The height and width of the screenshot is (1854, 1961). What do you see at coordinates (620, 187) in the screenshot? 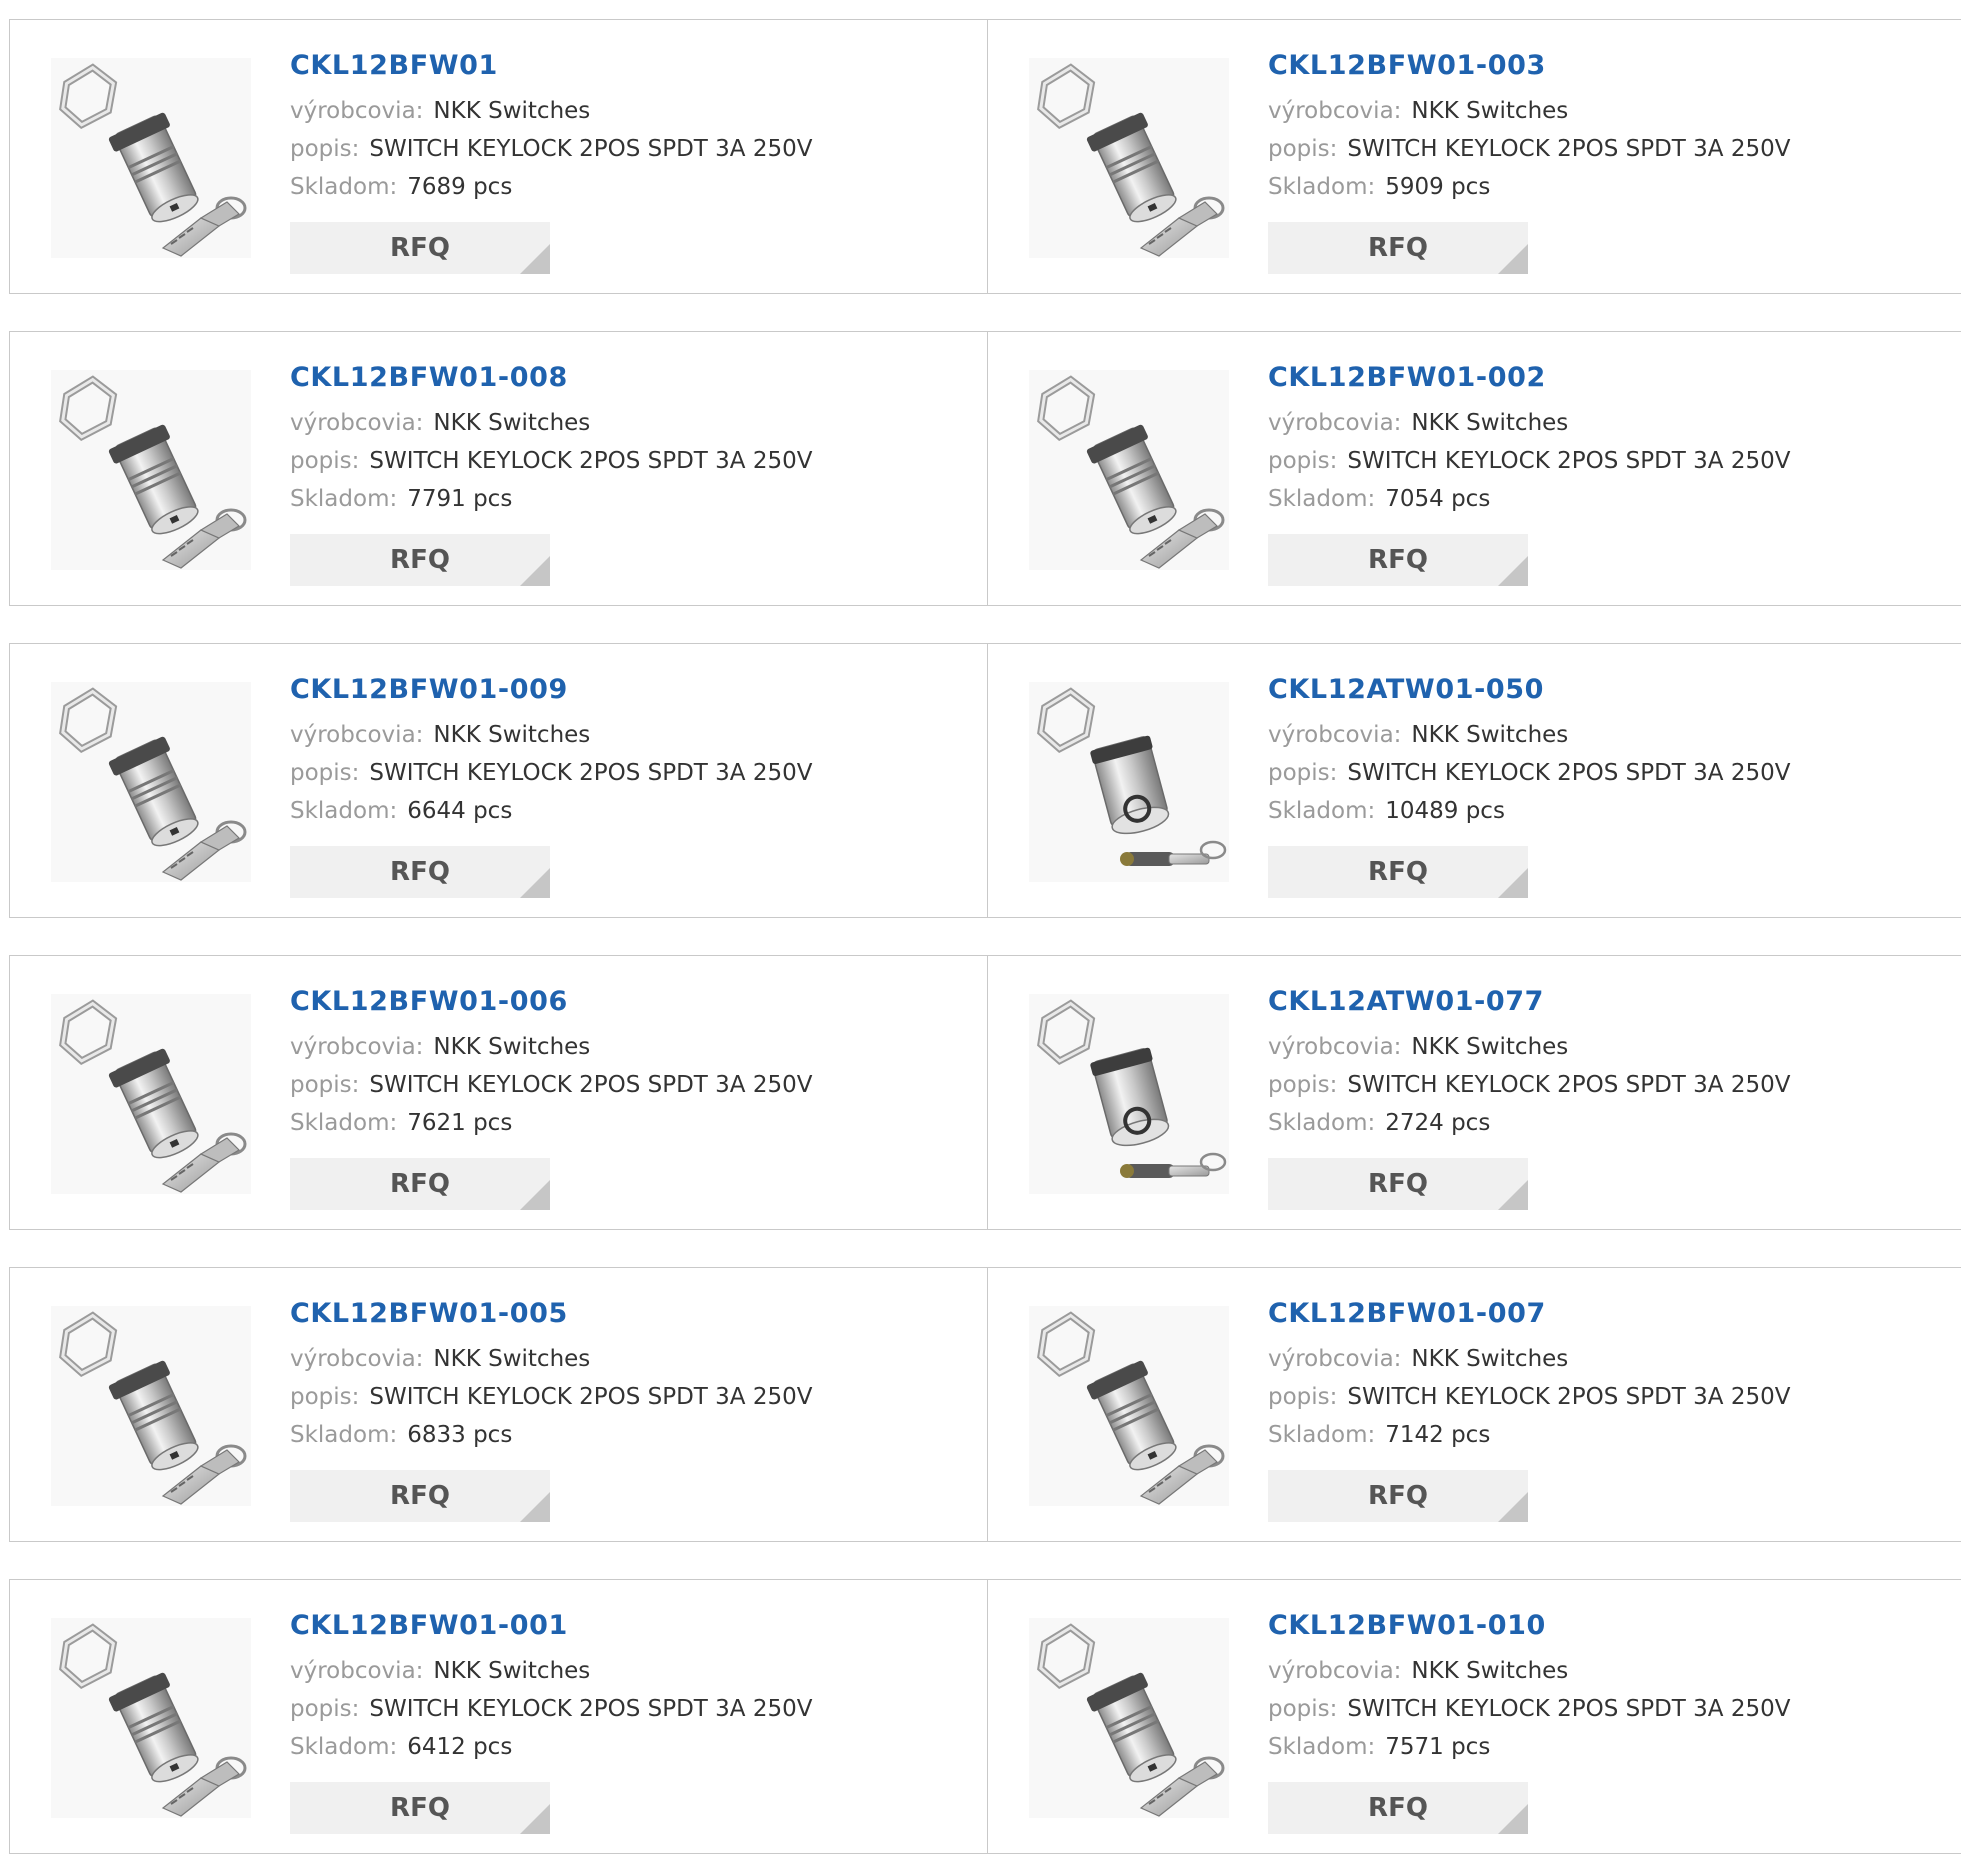
I see `stock-row: Skladom: 7689 pcs` at bounding box center [620, 187].